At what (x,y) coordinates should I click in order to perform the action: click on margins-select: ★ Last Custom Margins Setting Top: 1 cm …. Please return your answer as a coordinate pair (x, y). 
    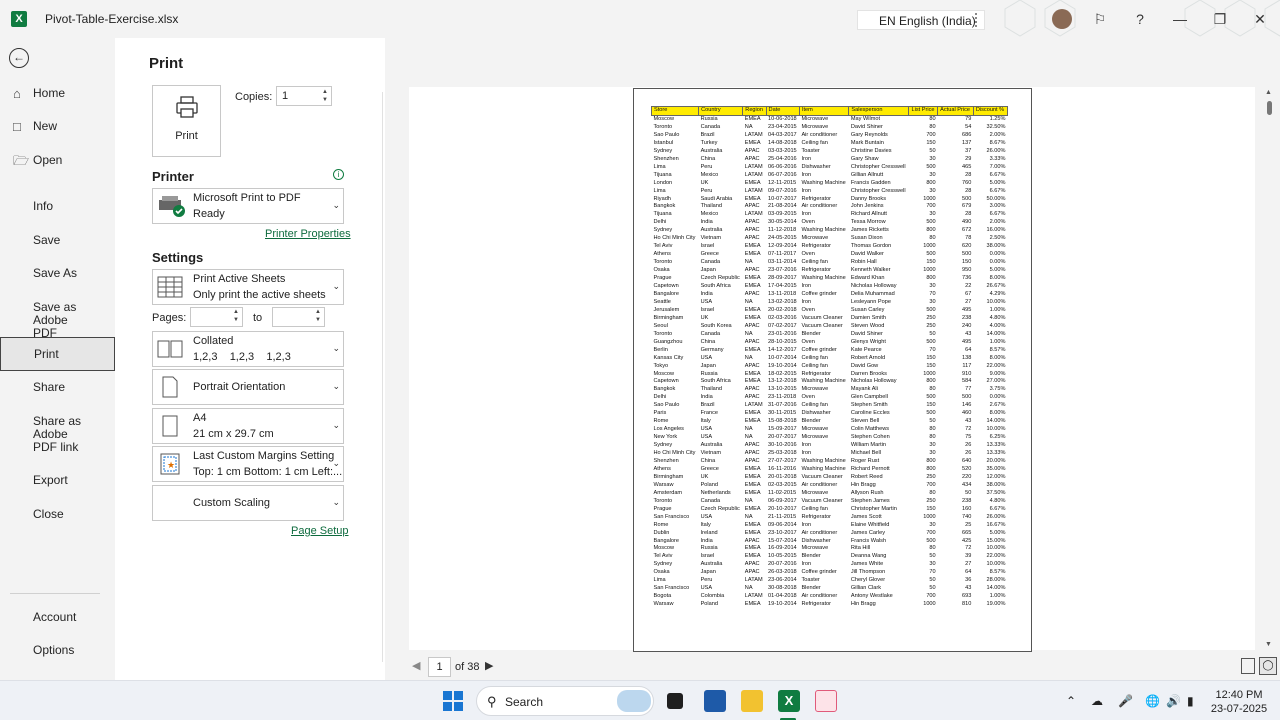
    Looking at the image, I should click on (248, 464).